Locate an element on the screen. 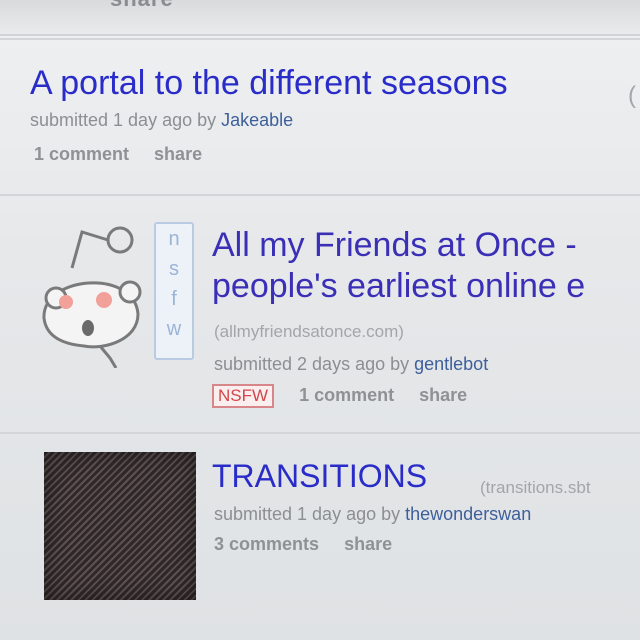  domain-cut: ( is located at coordinates (632, 95).